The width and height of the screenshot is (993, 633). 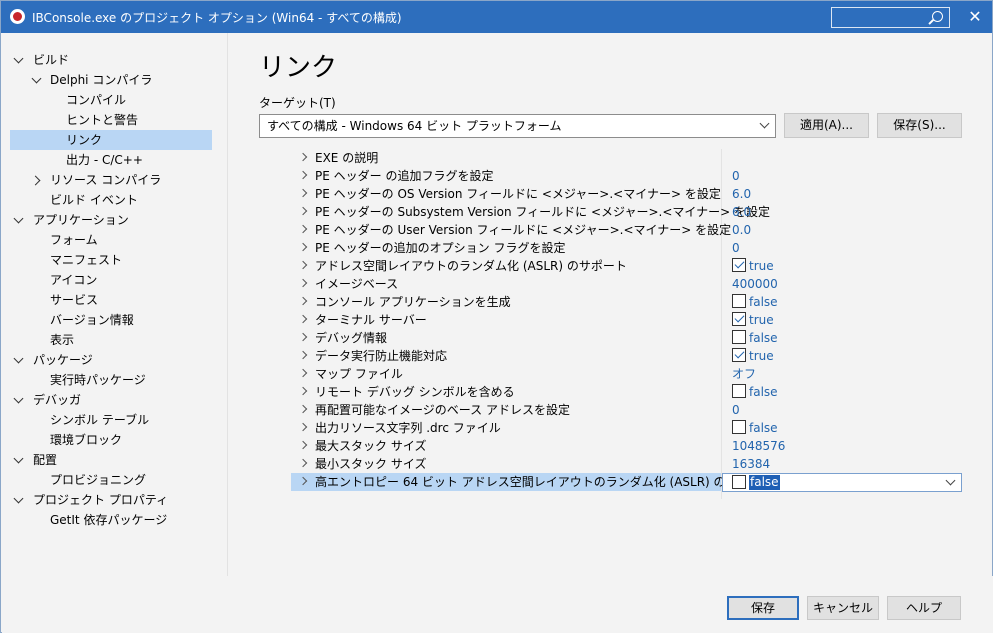 I want to click on property-row: アドレス空間レイアウトのランダム化 (ASLR) のサポート true, so click(x=627, y=266).